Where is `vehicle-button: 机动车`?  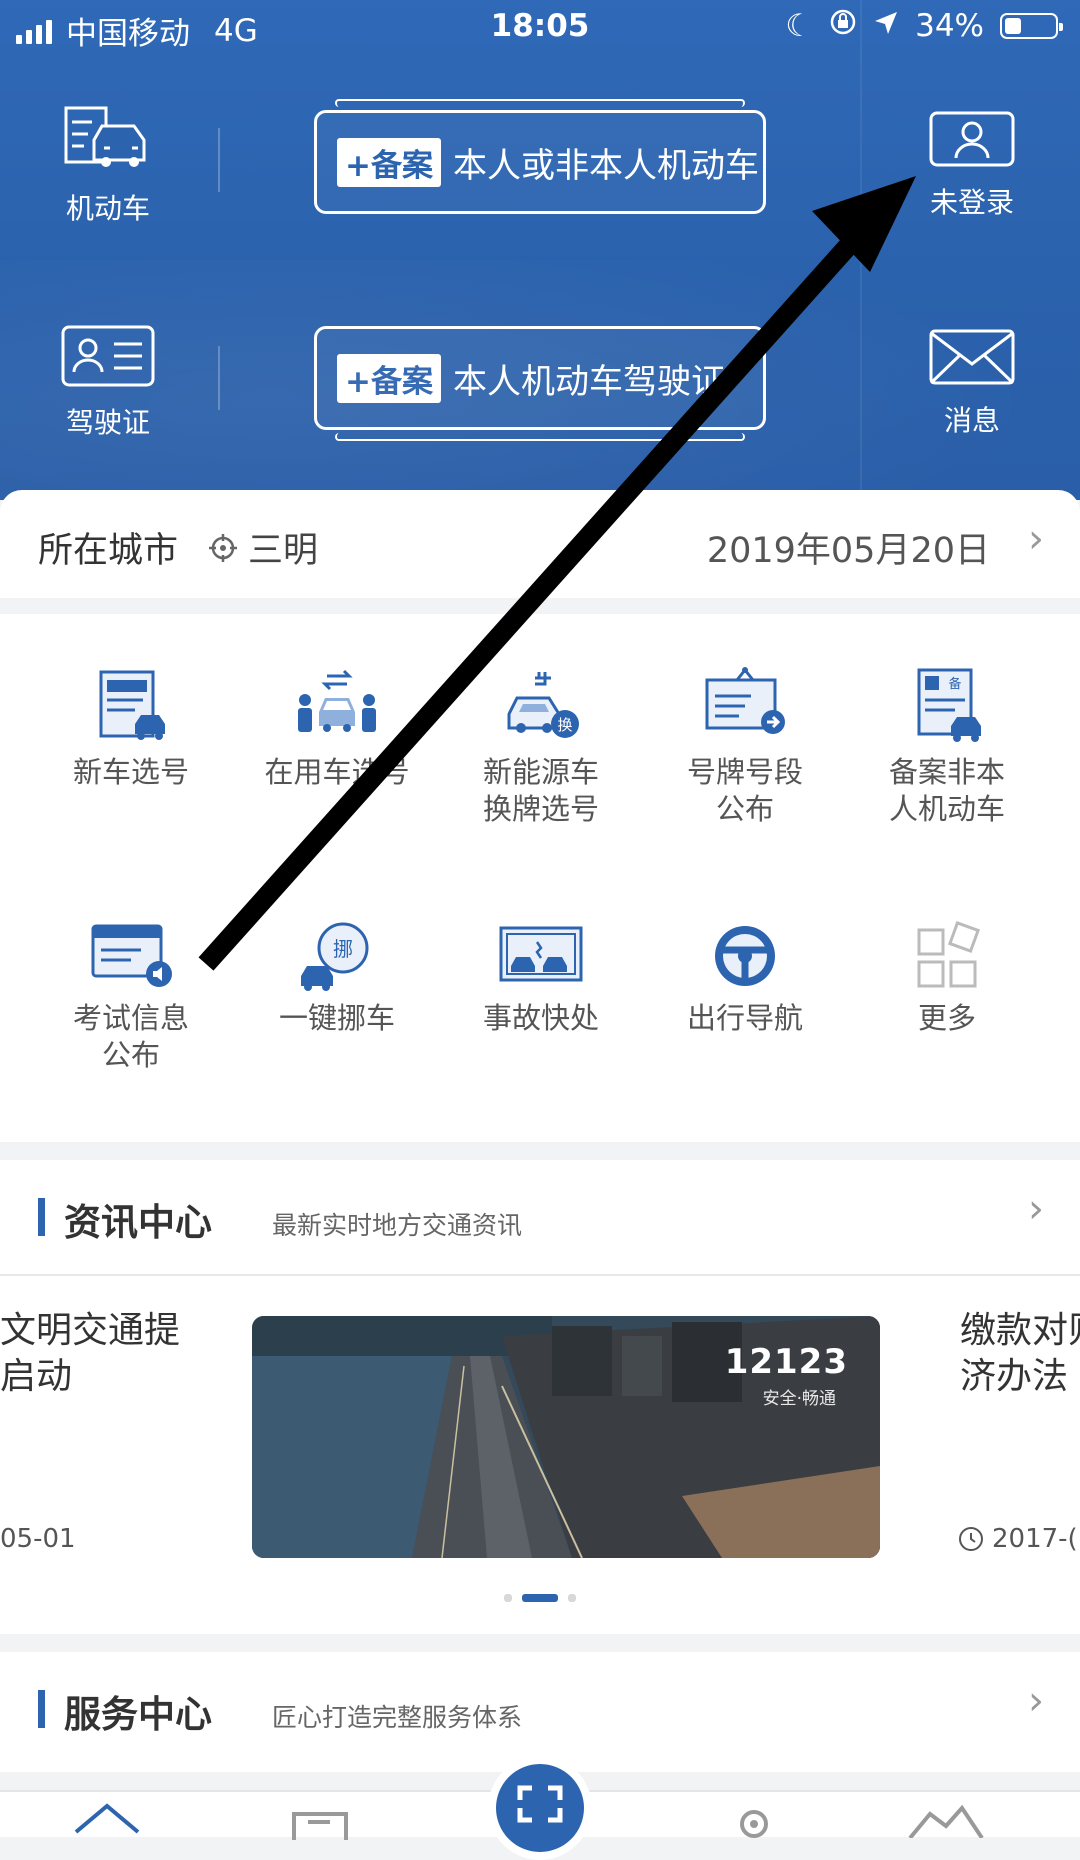
vehicle-button: 机动车 is located at coordinates (108, 165).